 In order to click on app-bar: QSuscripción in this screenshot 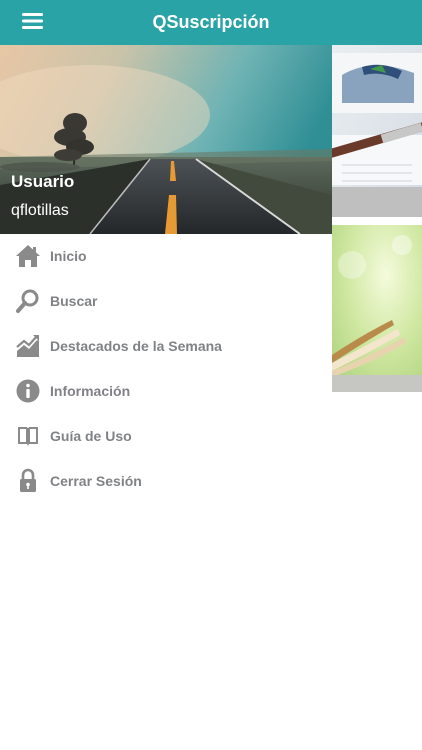, I will do `click(211, 22)`.